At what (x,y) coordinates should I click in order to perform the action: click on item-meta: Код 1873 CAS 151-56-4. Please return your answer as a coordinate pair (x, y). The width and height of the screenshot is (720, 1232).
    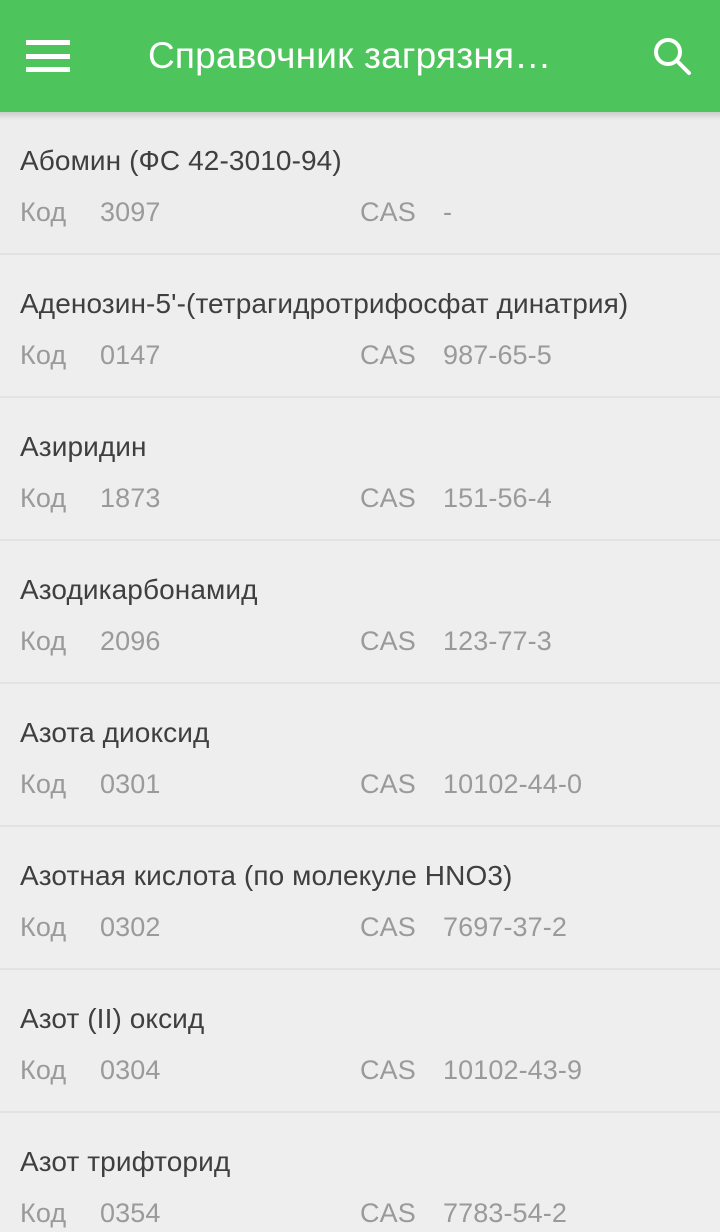
    Looking at the image, I should click on (360, 498).